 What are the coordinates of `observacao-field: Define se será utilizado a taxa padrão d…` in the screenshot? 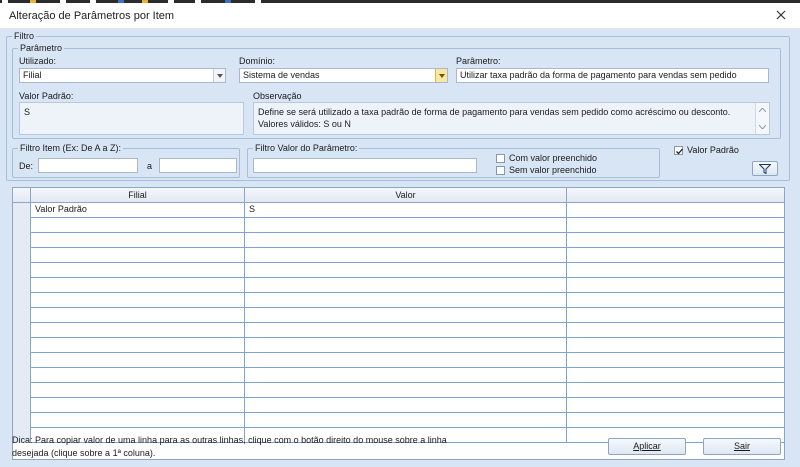 It's located at (511, 118).